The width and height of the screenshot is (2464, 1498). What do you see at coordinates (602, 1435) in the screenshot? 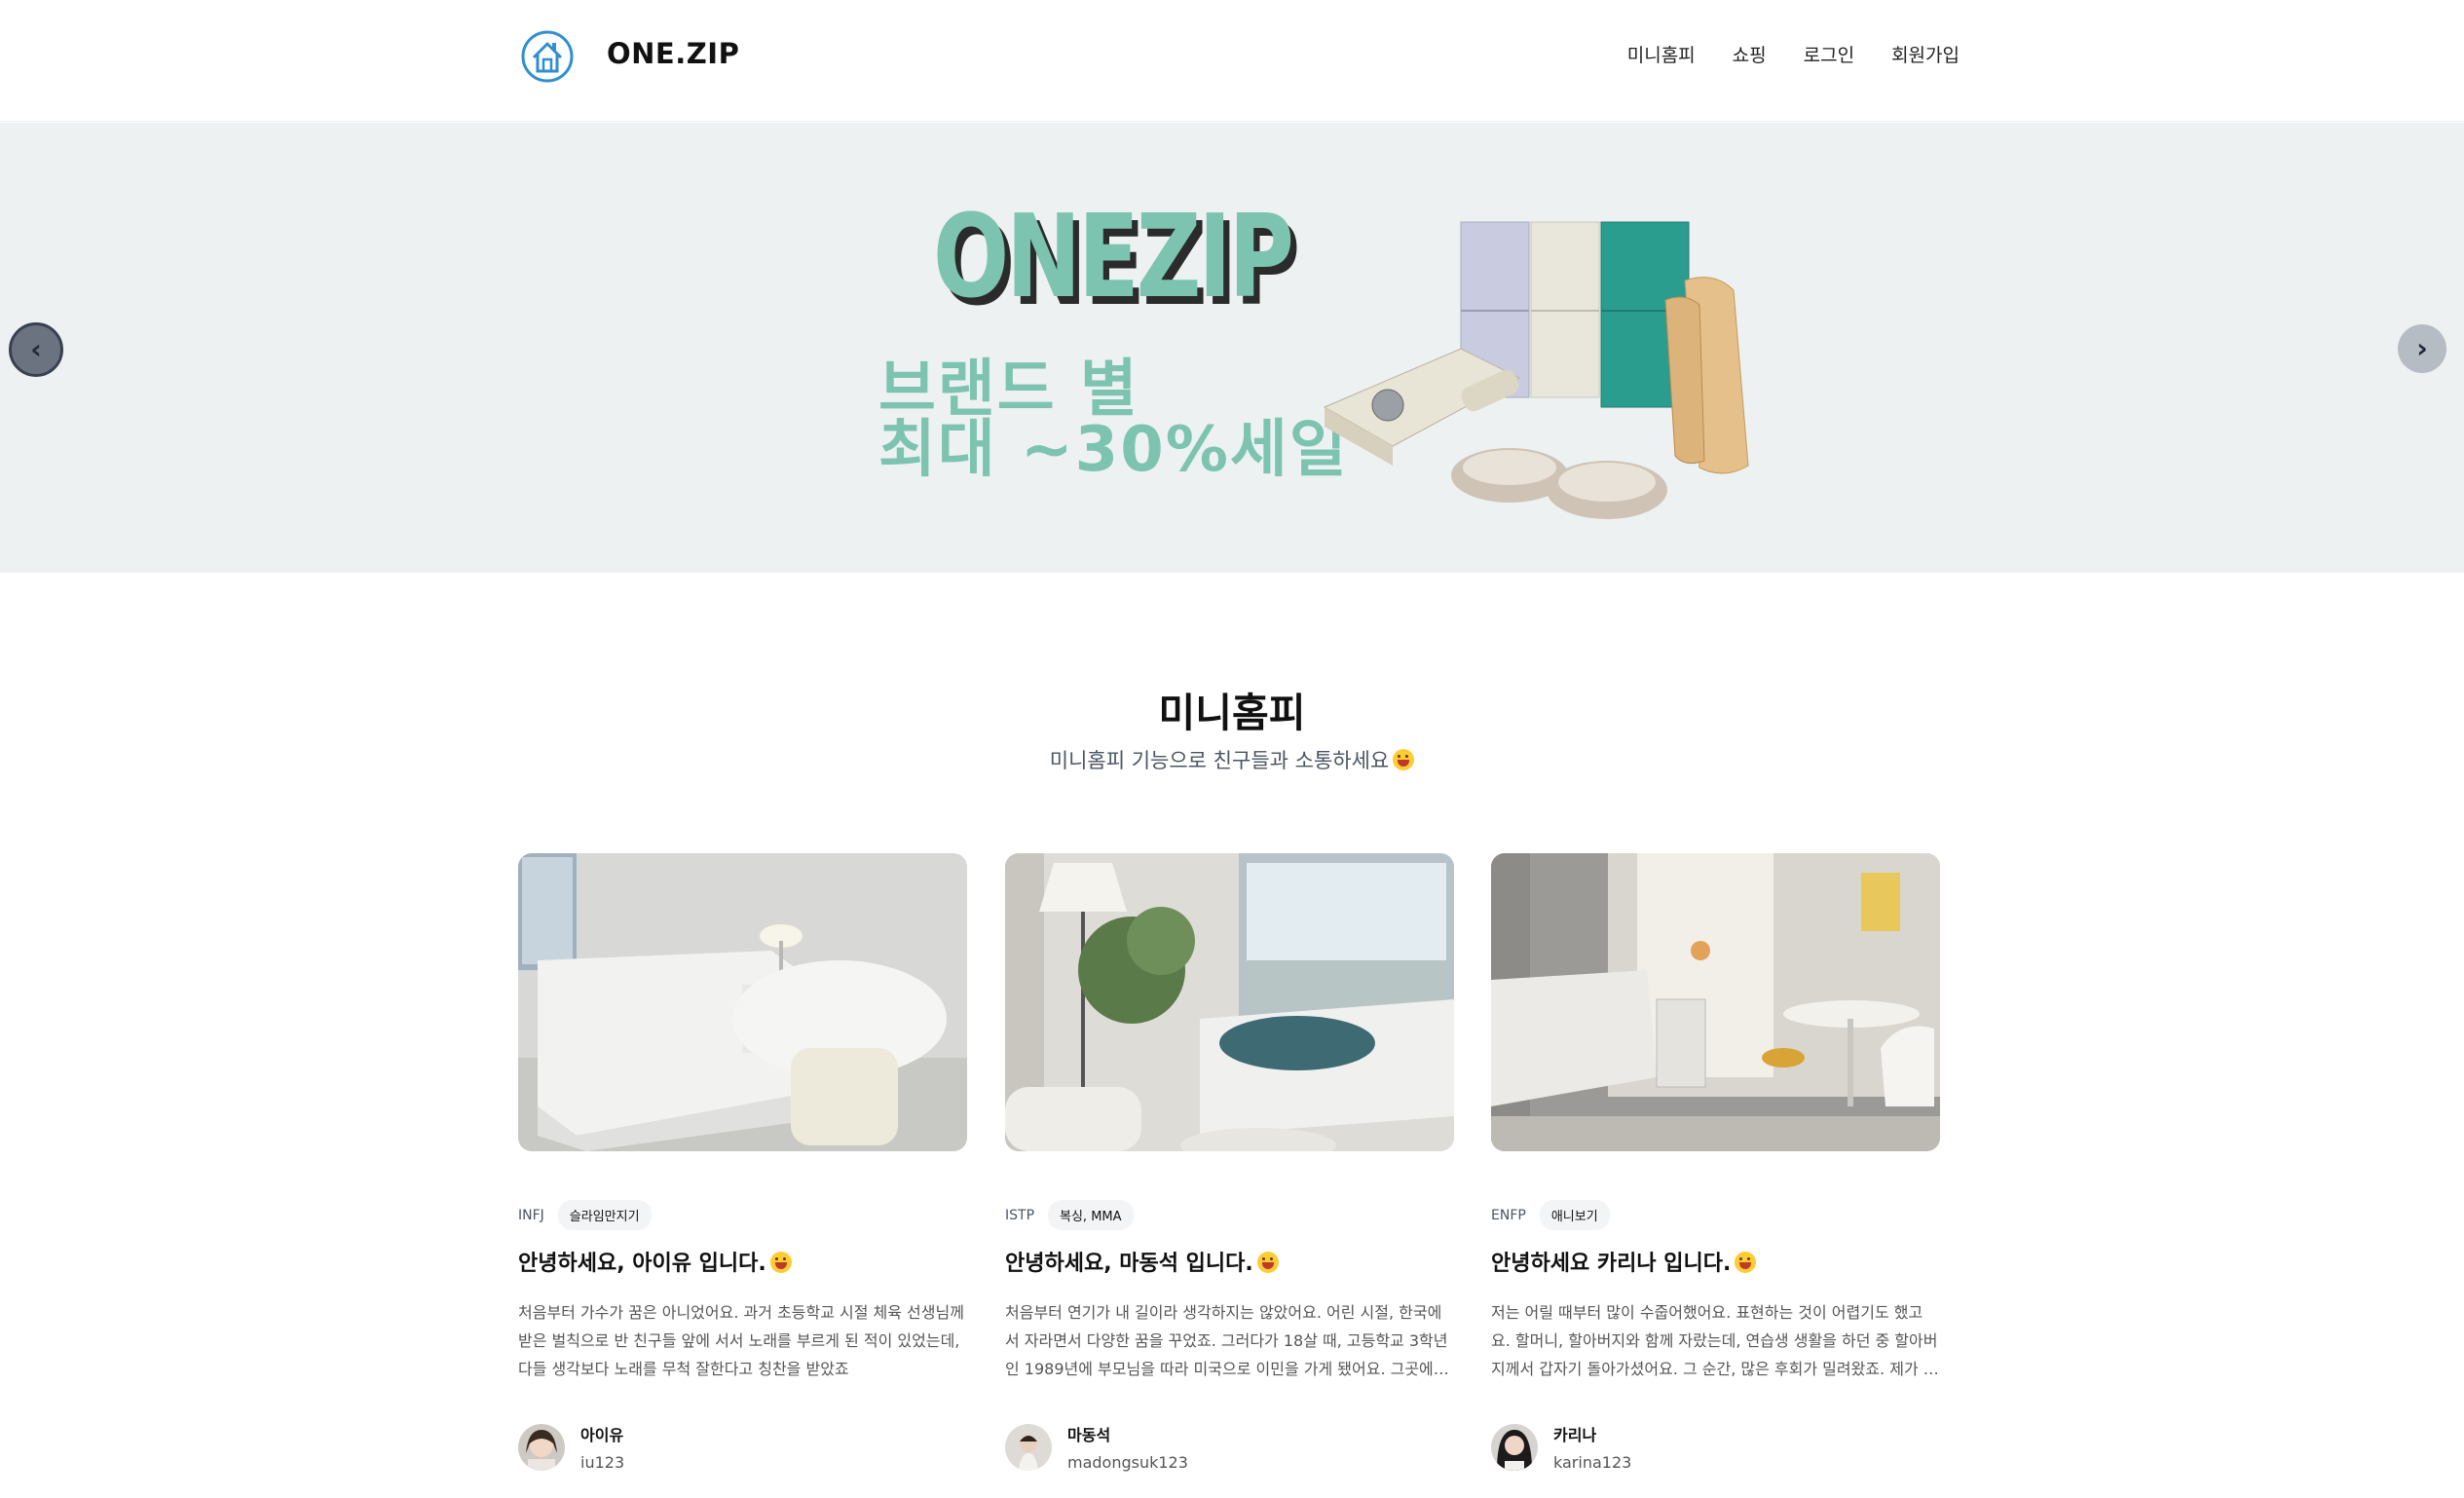
I see `author-name: 아이유` at bounding box center [602, 1435].